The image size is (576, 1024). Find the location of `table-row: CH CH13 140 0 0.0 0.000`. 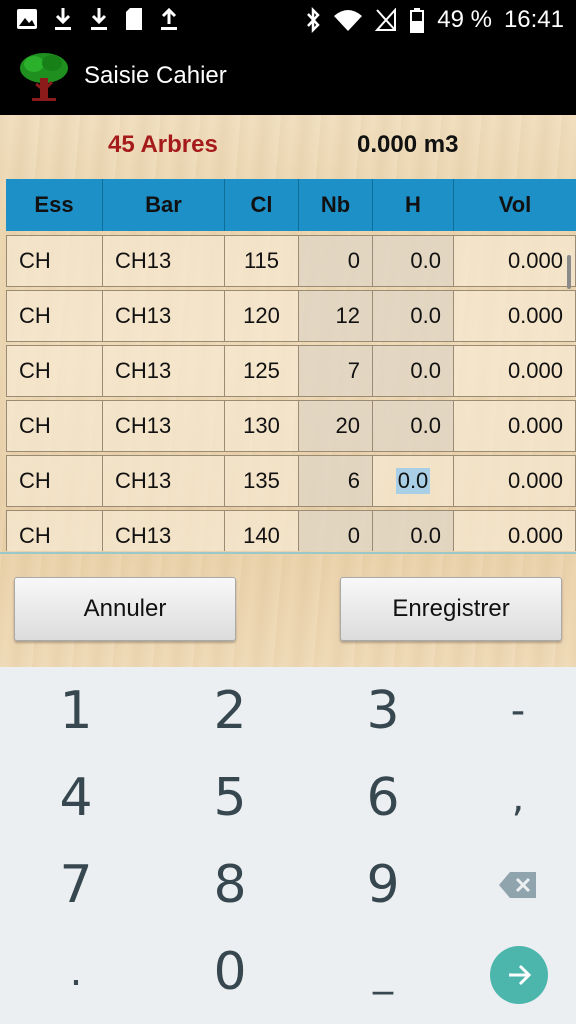

table-row: CH CH13 140 0 0.0 0.000 is located at coordinates (291, 530).